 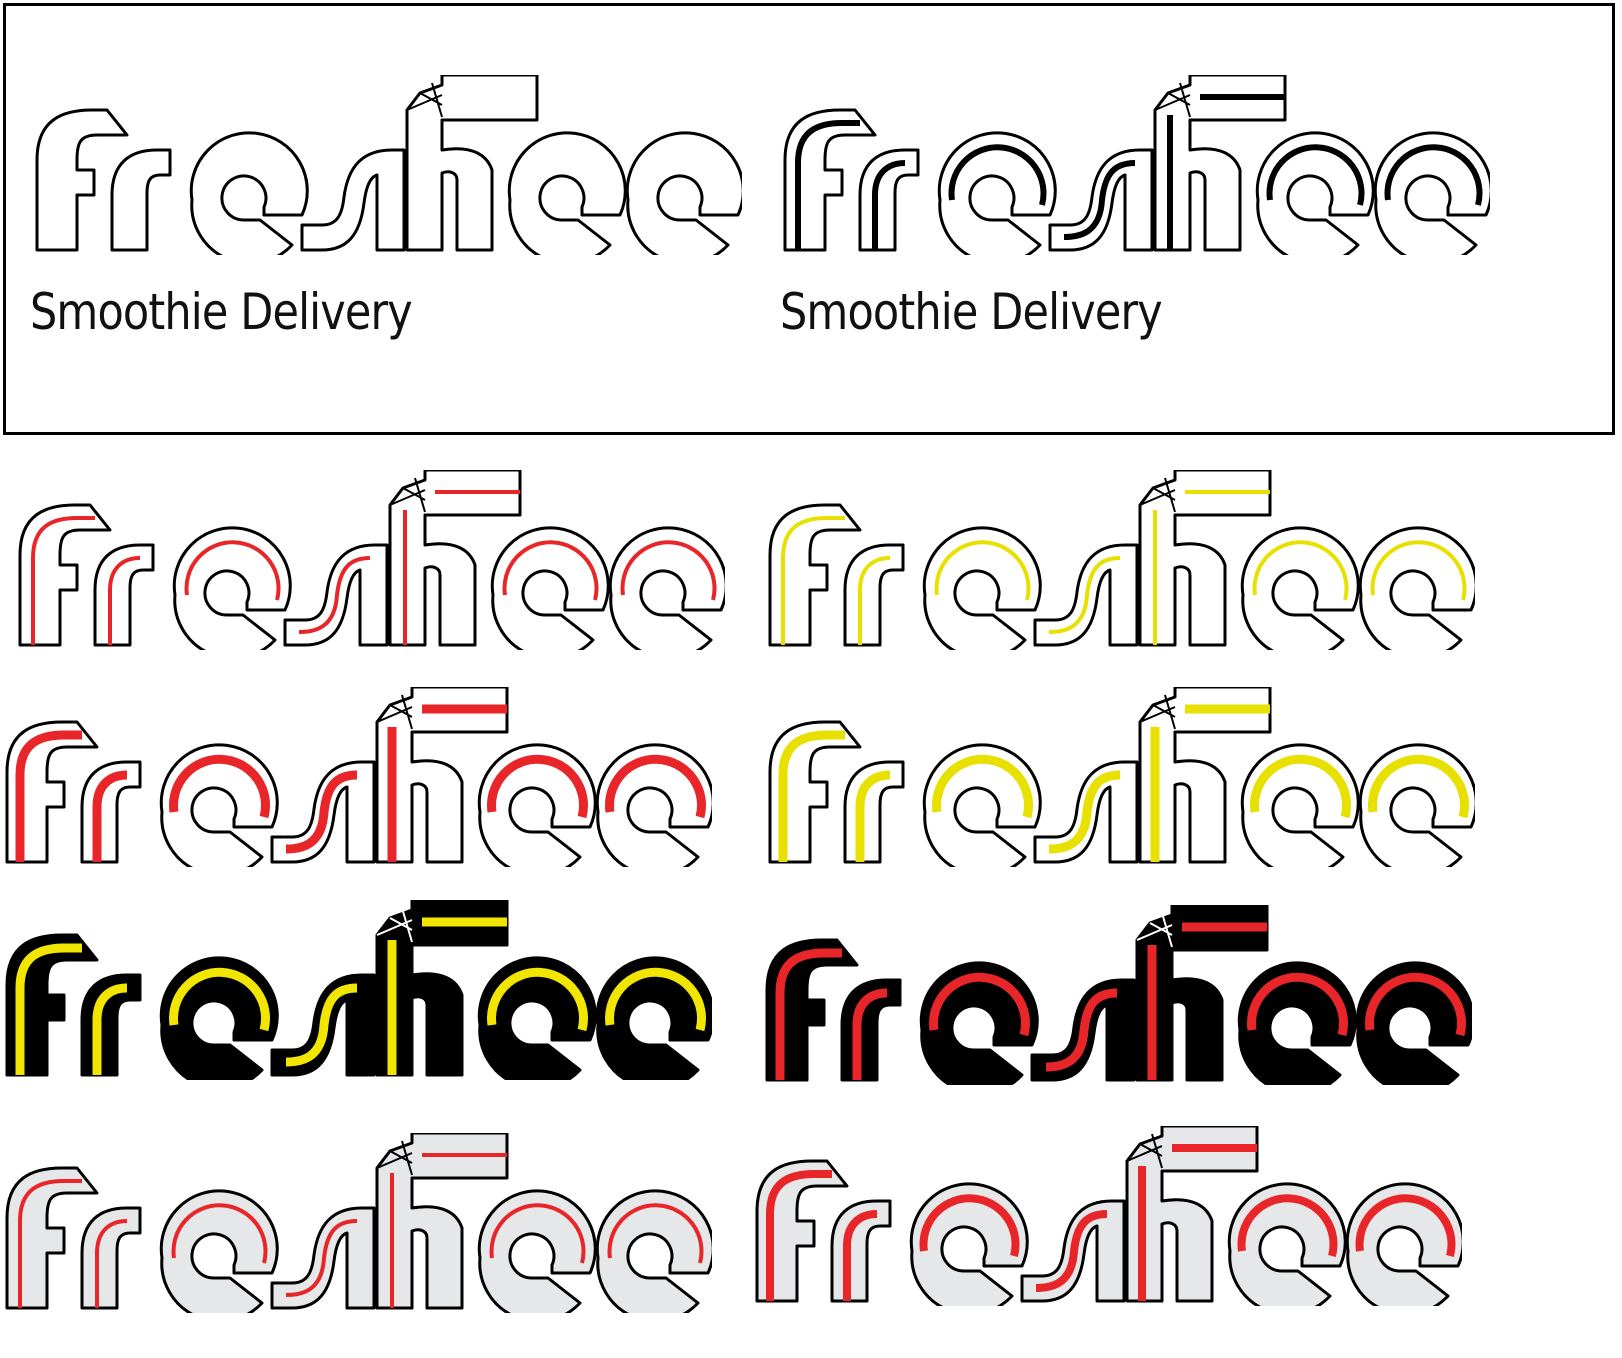 I want to click on freshee-logo-yellow-thin, so click(x=1121, y=560).